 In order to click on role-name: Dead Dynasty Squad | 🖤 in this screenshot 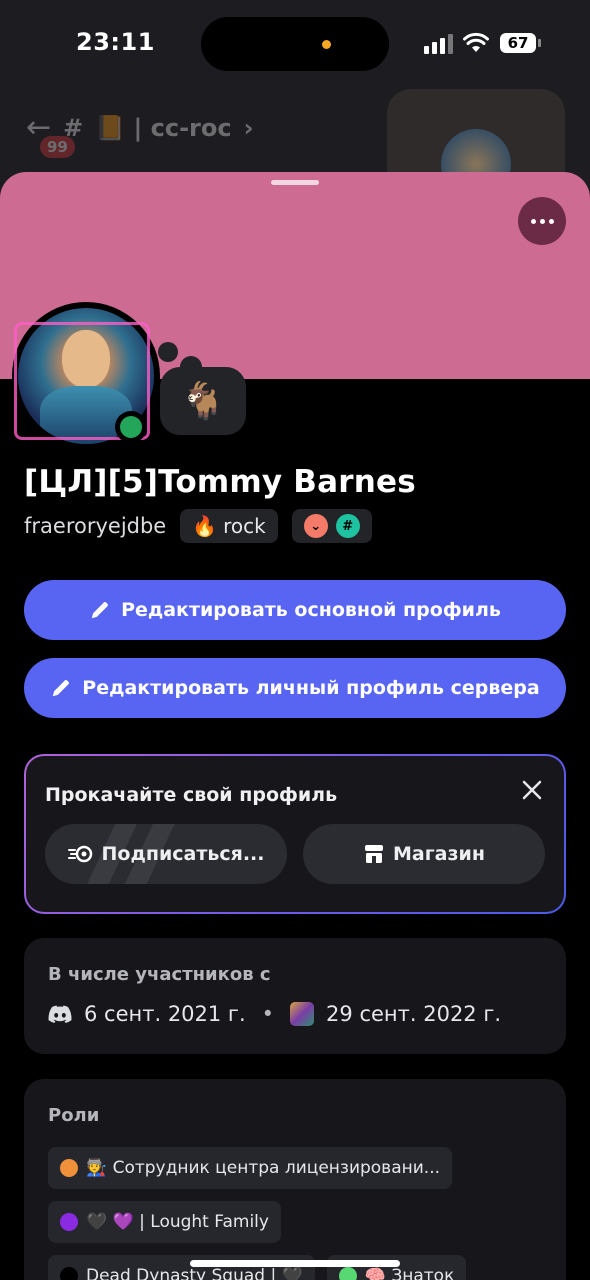, I will do `click(194, 1273)`.